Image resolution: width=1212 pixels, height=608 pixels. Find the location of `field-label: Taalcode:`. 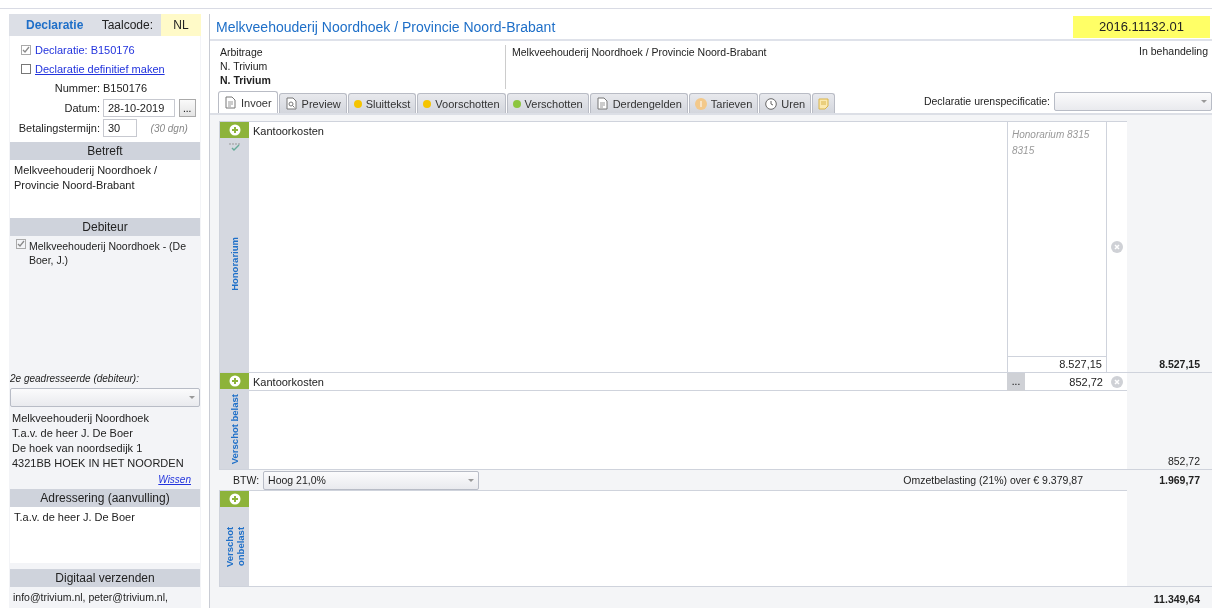

field-label: Taalcode: is located at coordinates (127, 25).